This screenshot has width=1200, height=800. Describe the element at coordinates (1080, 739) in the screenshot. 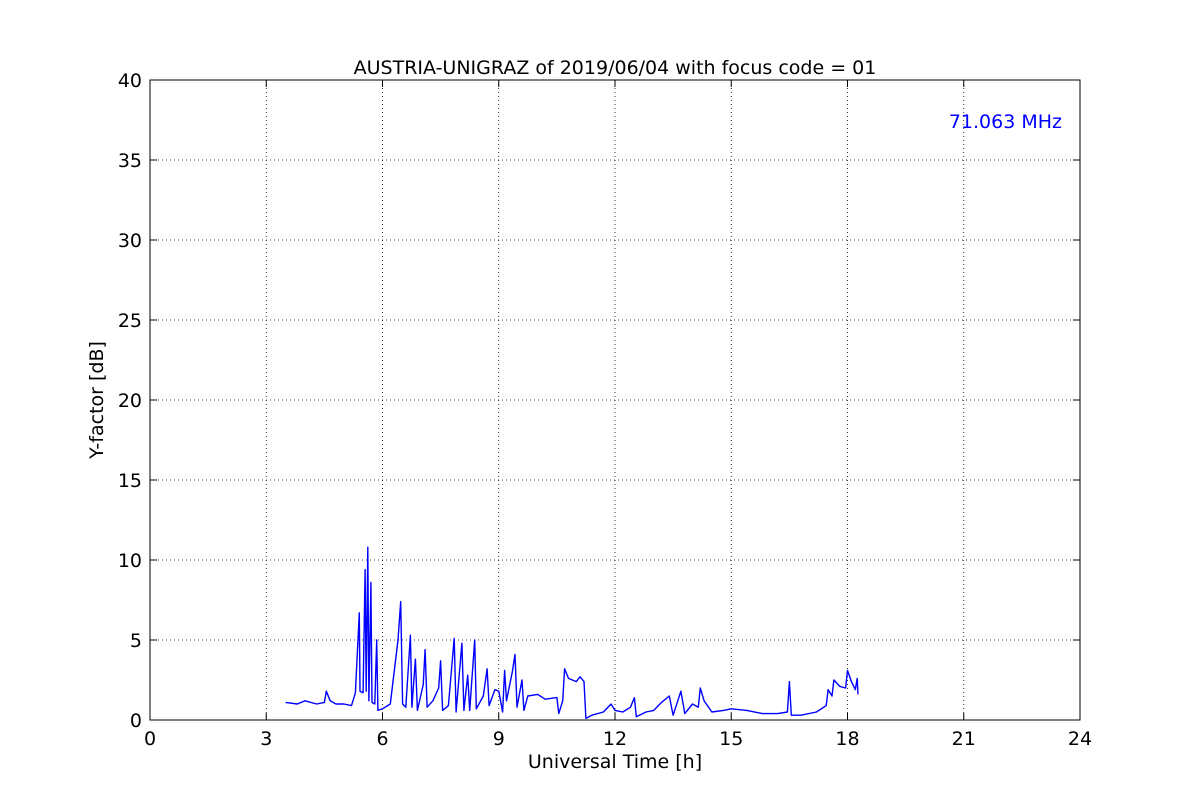

I see `x-tick-label: 24` at that location.